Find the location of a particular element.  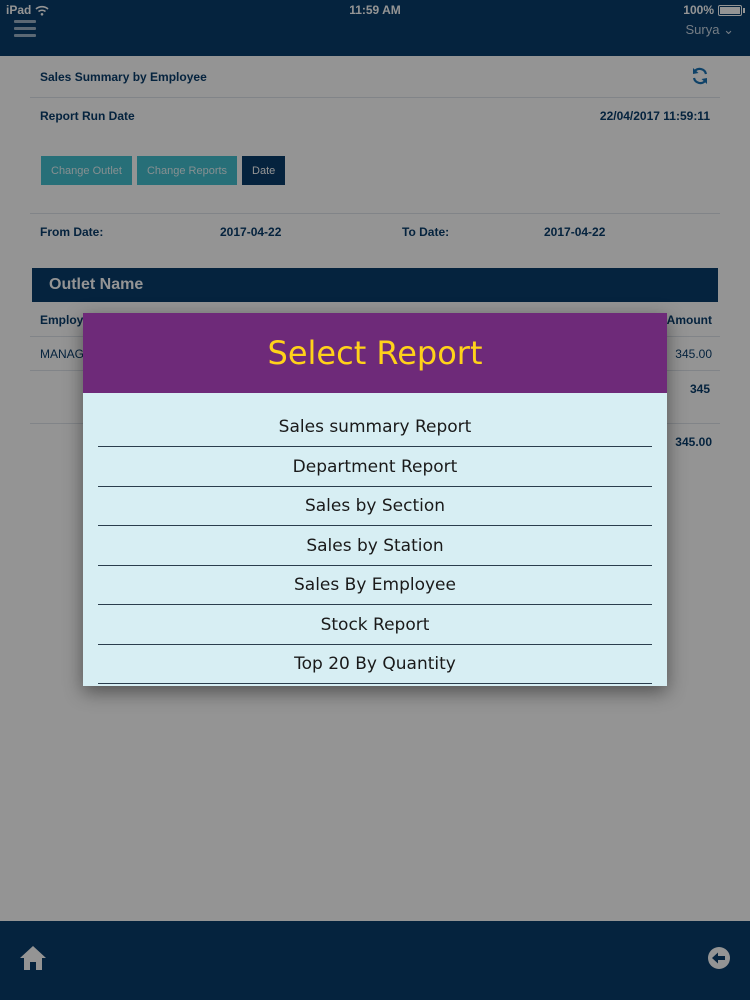

report-option-top-20-quantity: Top 20 By Quantity is located at coordinates (375, 664).